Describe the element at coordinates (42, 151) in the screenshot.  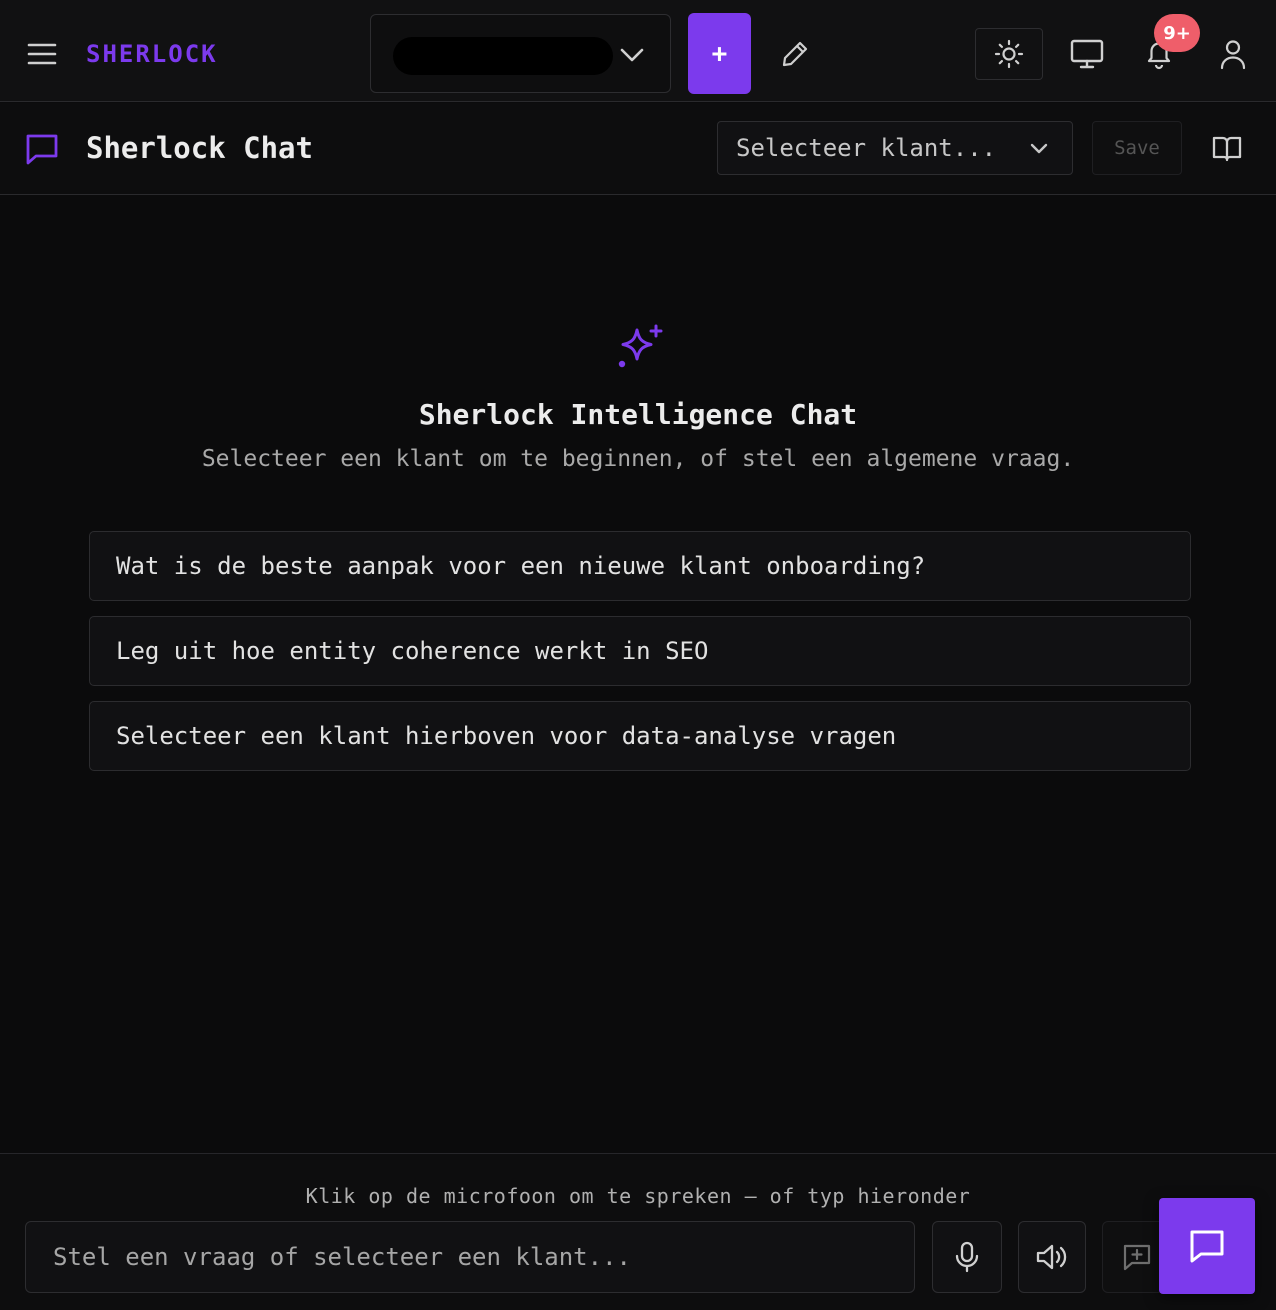
I see `chat-bubble-icon` at that location.